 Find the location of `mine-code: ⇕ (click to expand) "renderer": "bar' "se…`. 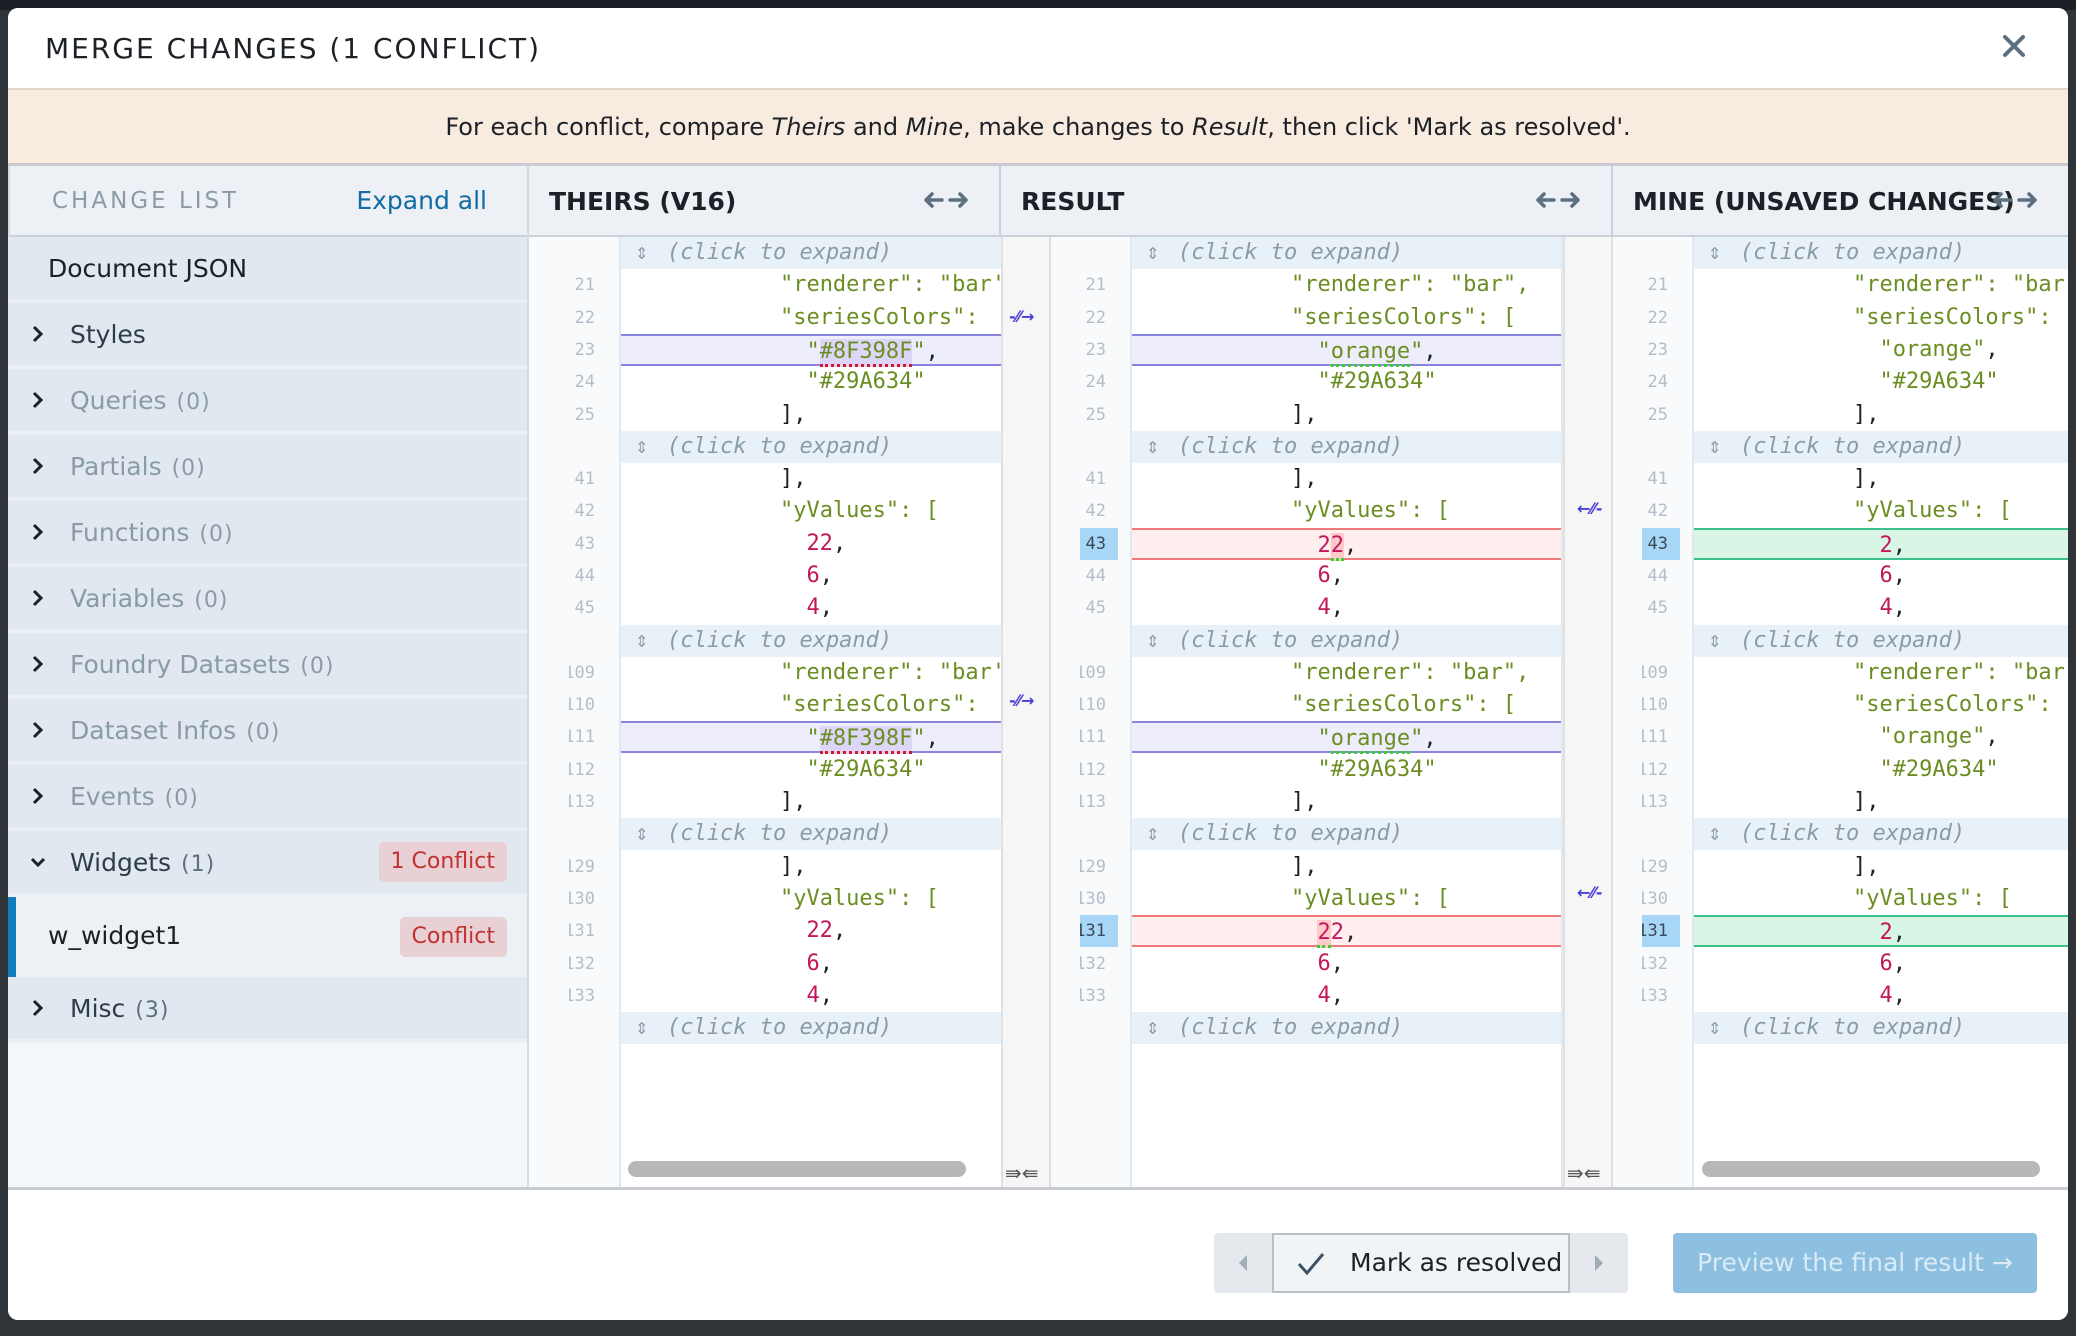

mine-code: ⇕ (click to expand) "renderer": "bar' "se… is located at coordinates (1880, 712).